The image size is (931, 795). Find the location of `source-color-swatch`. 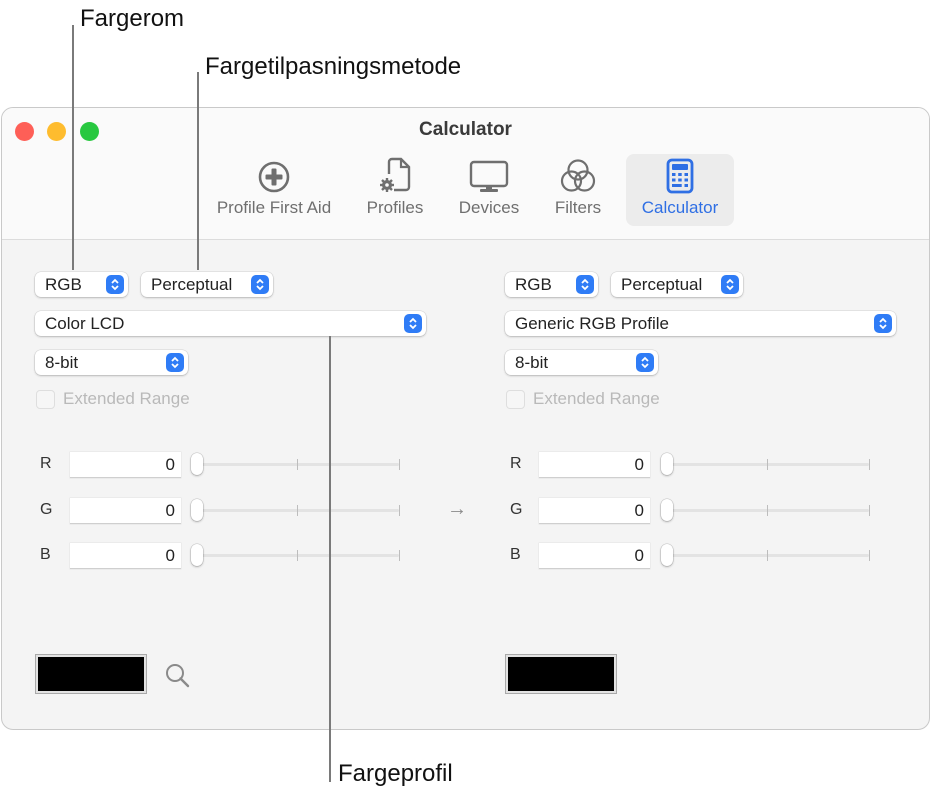

source-color-swatch is located at coordinates (91, 674).